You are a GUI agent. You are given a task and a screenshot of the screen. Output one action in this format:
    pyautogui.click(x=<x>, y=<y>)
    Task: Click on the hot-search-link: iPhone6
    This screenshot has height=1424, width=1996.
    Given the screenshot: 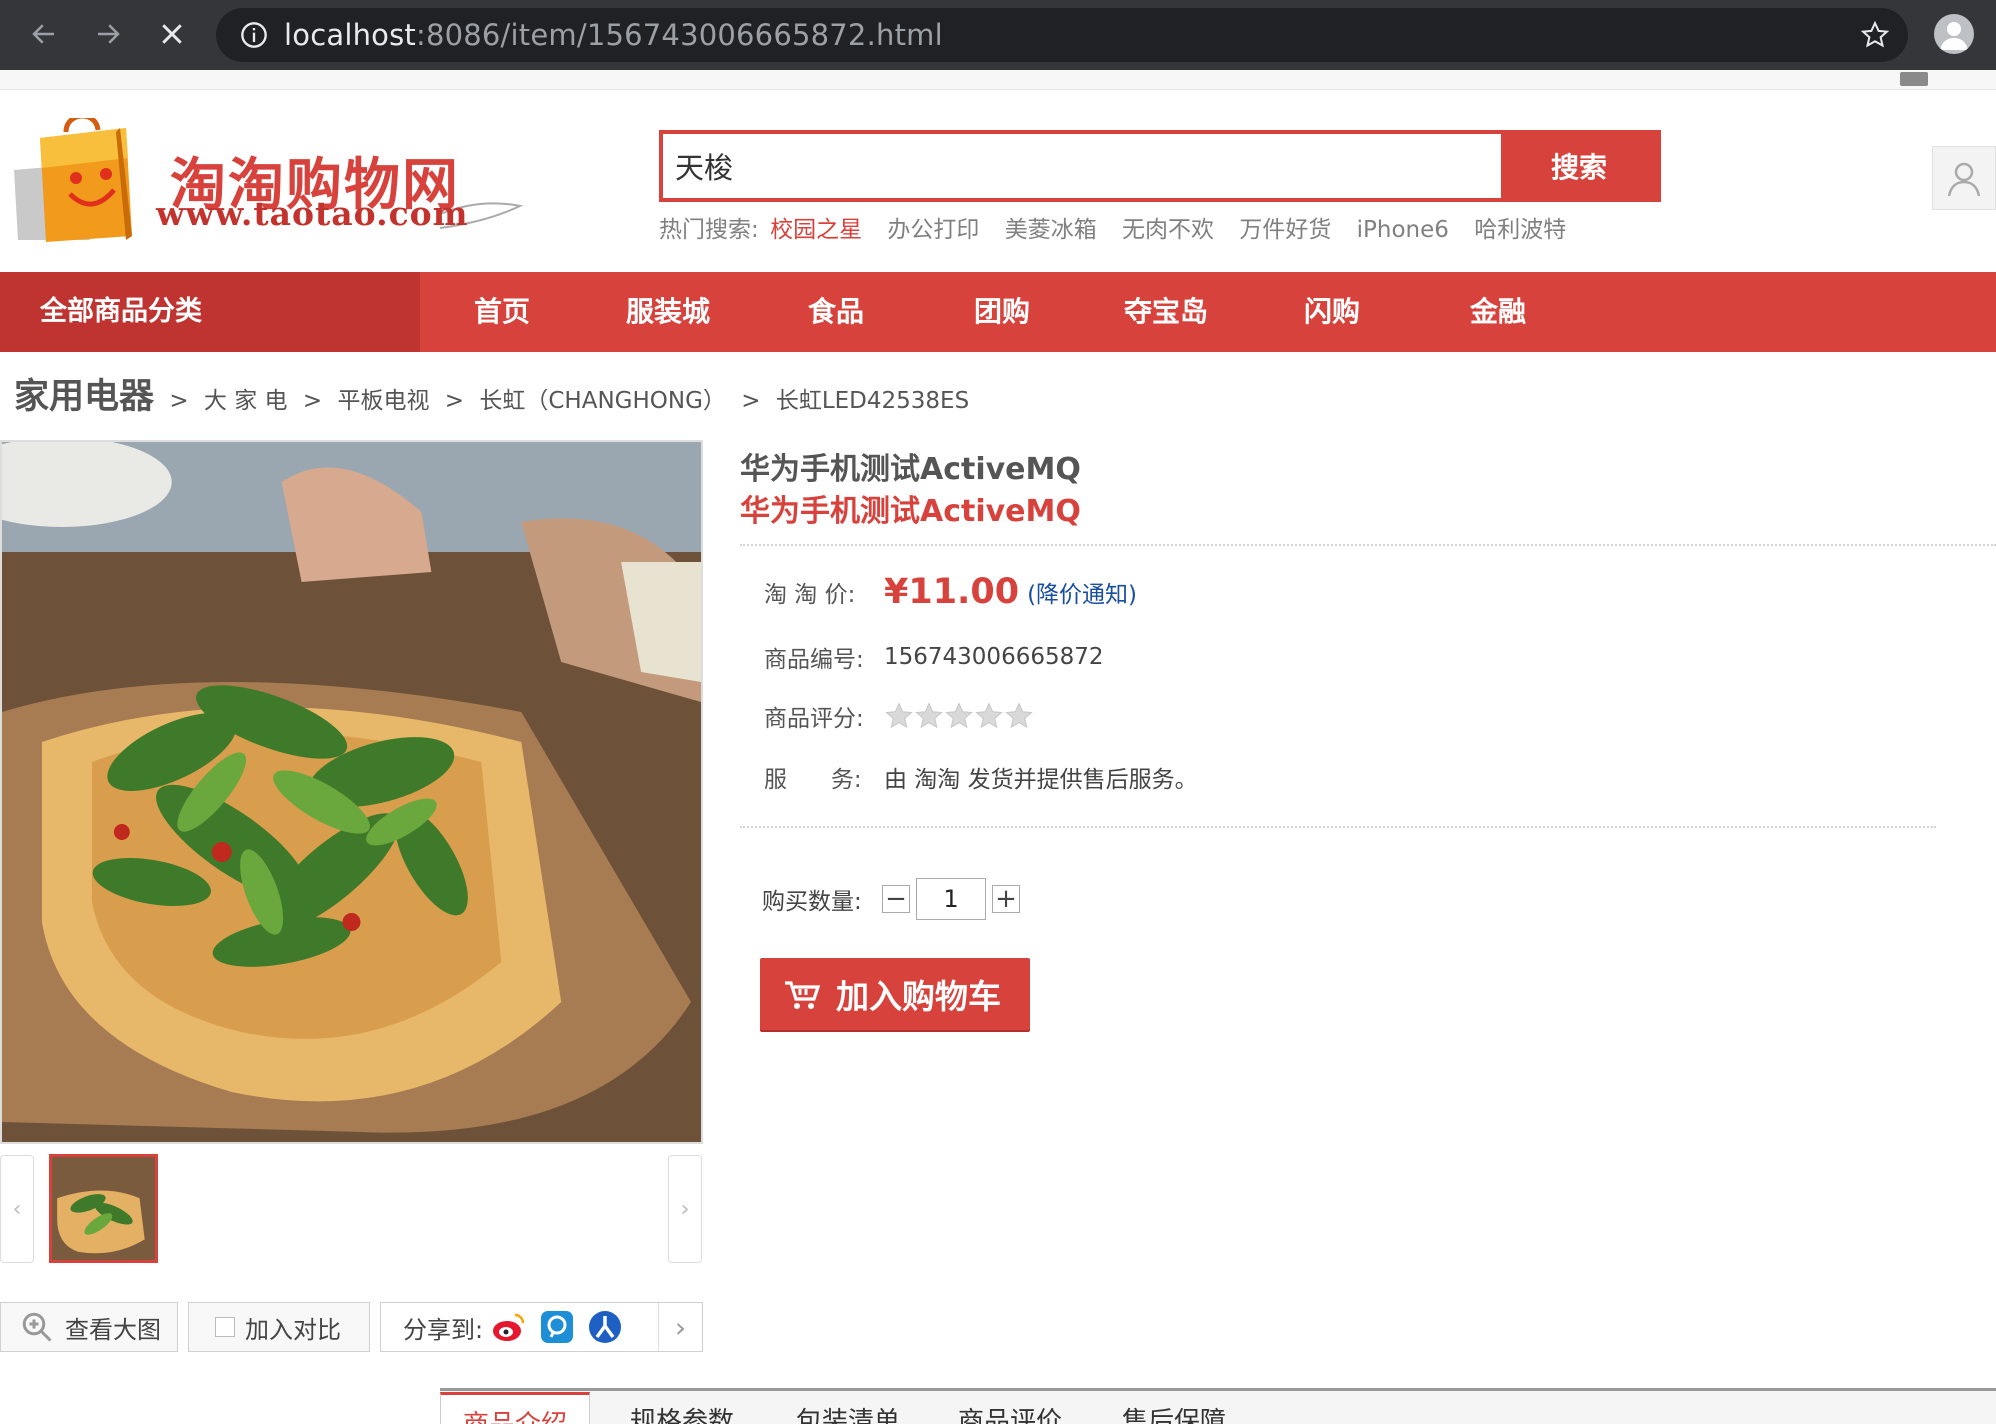 What is the action you would take?
    pyautogui.click(x=1403, y=230)
    